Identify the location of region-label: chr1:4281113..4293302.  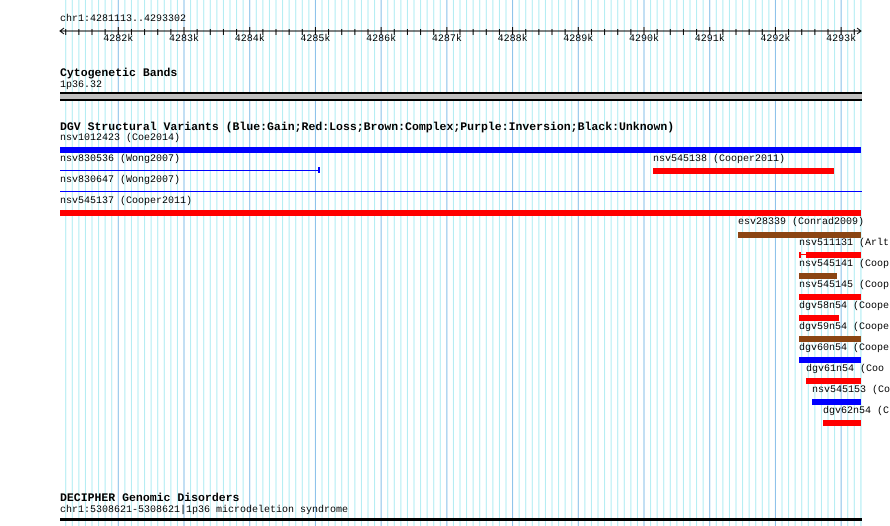
(123, 20).